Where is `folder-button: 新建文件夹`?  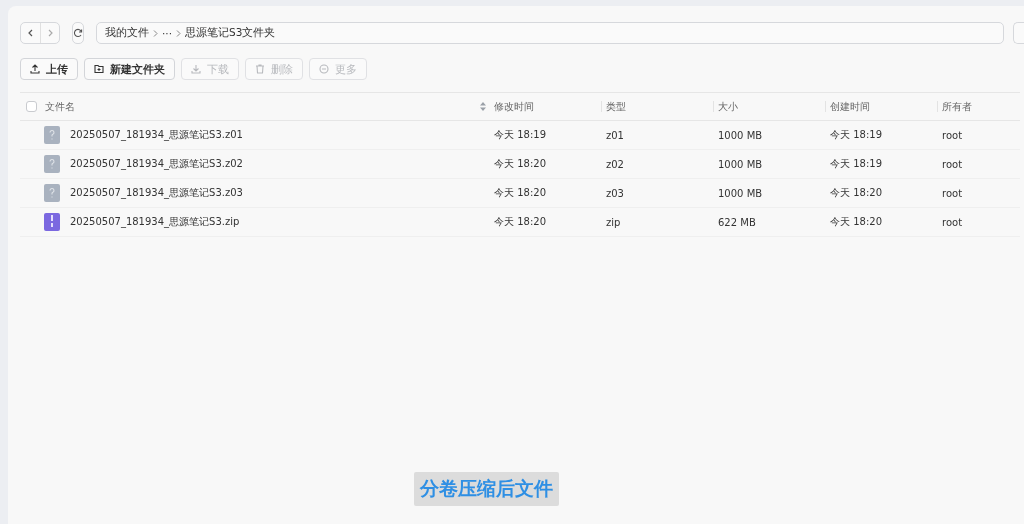 folder-button: 新建文件夹 is located at coordinates (129, 69).